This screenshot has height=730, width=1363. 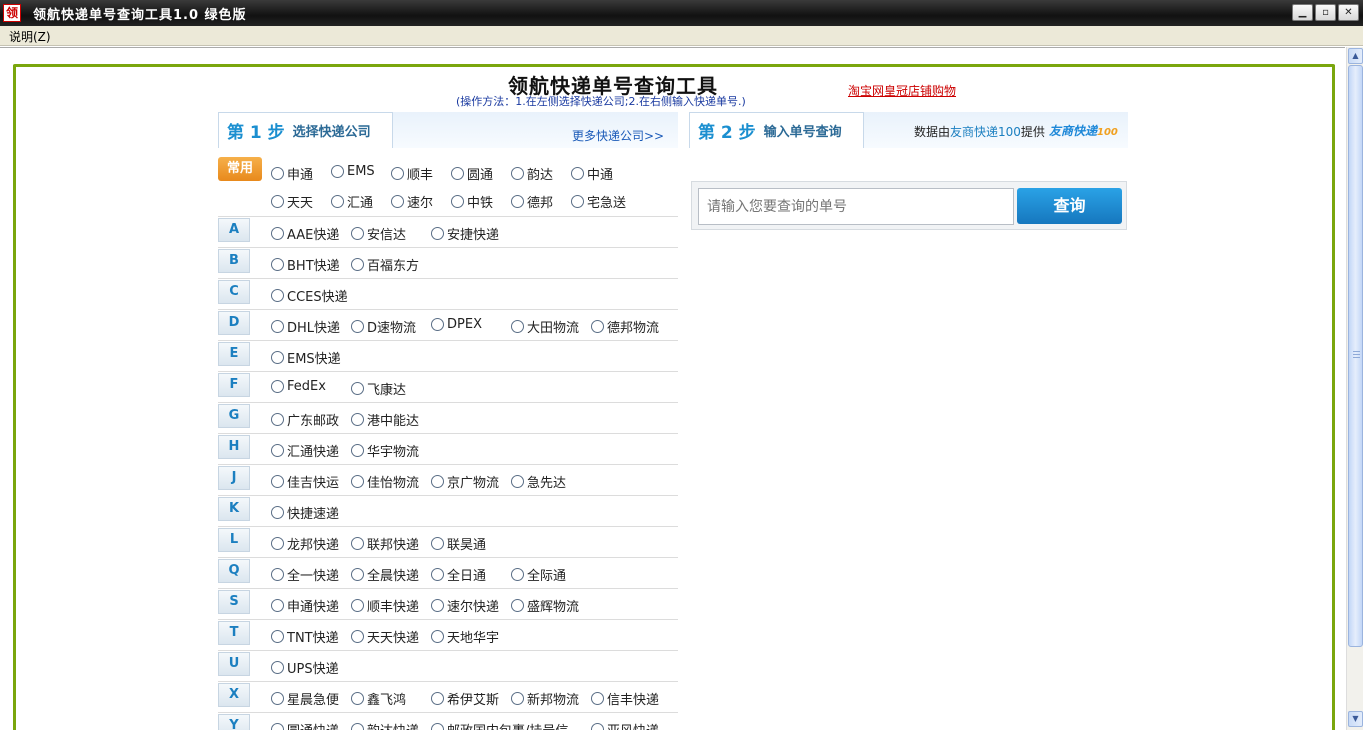 What do you see at coordinates (902, 90) in the screenshot?
I see `taobao-shop-link: 淘宝网皇冠店铺购物` at bounding box center [902, 90].